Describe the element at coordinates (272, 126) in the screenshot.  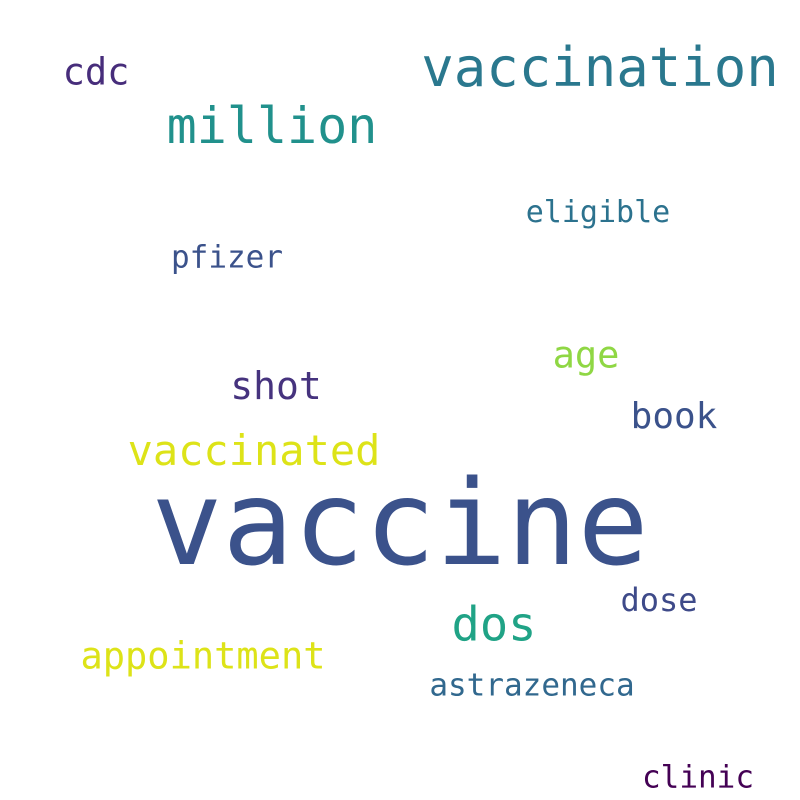
I see `word-million: million` at that location.